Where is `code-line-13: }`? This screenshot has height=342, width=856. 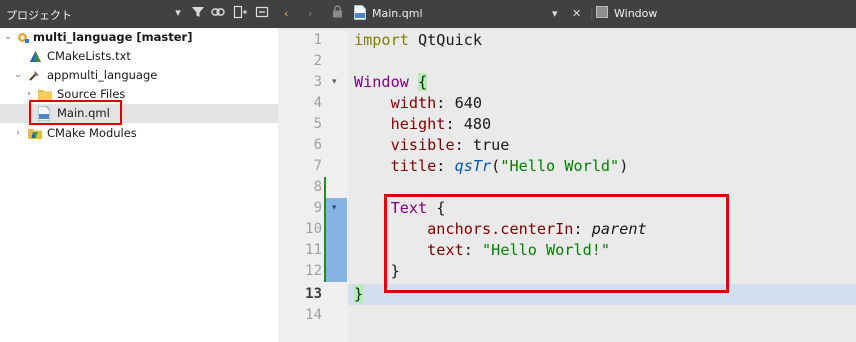
code-line-13: } is located at coordinates (359, 294).